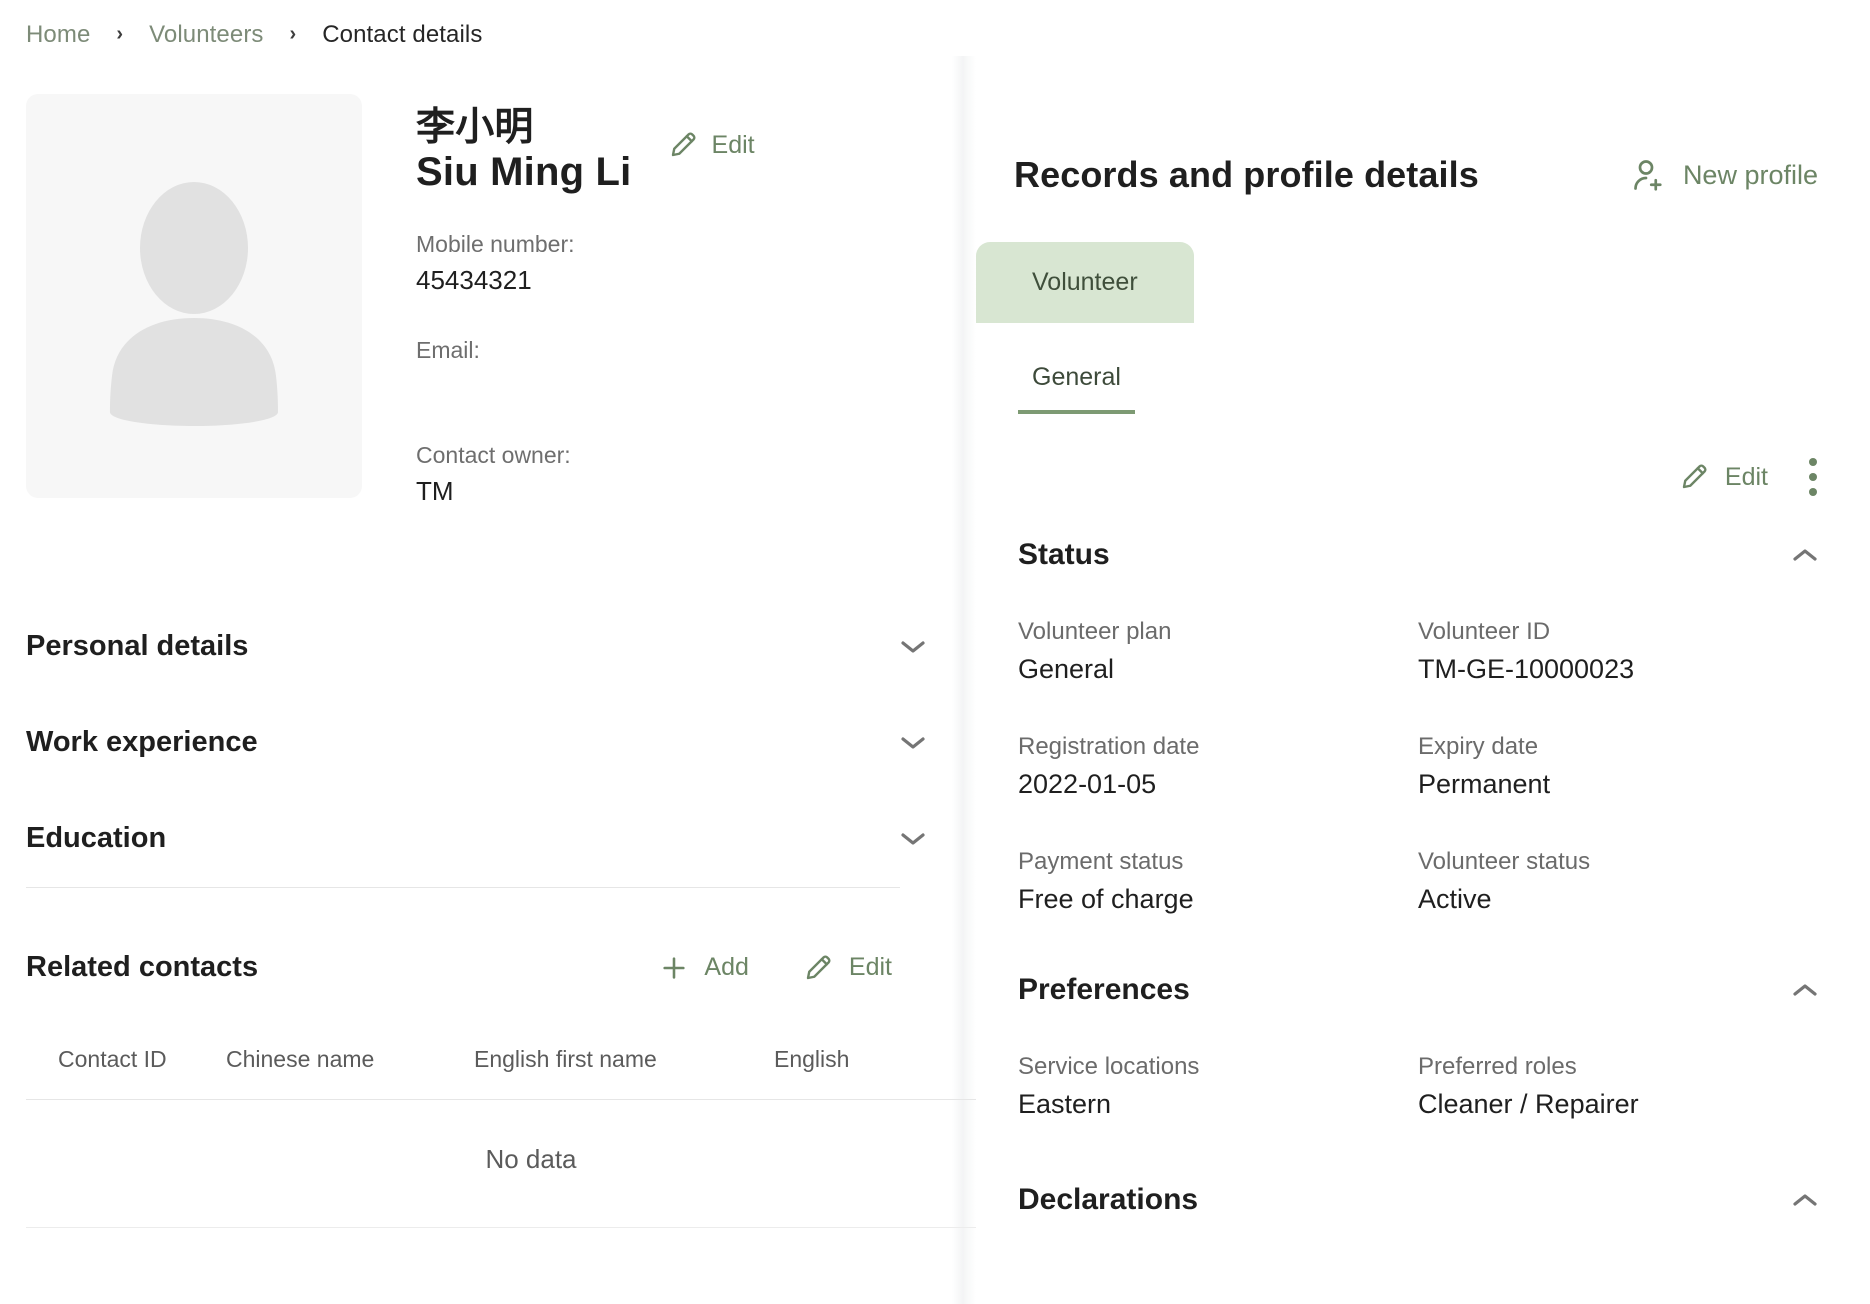  Describe the element at coordinates (1108, 1199) in the screenshot. I see `section-title: Declarations` at that location.